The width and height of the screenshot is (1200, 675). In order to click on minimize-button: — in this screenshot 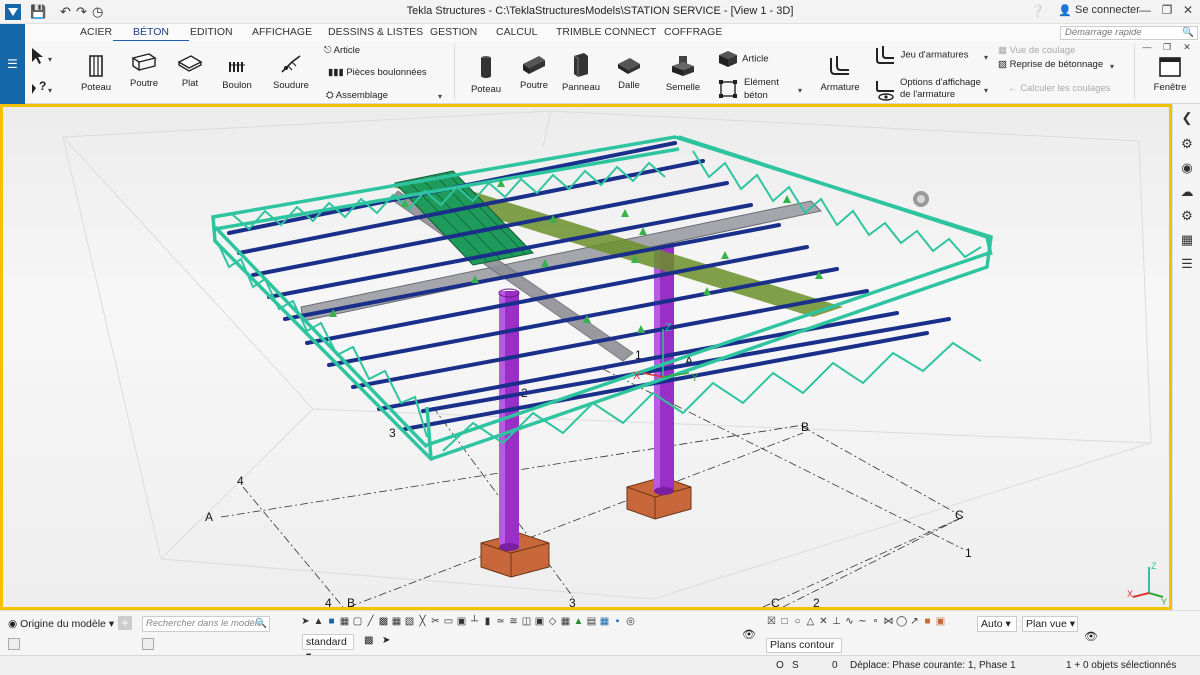, I will do `click(1145, 10)`.